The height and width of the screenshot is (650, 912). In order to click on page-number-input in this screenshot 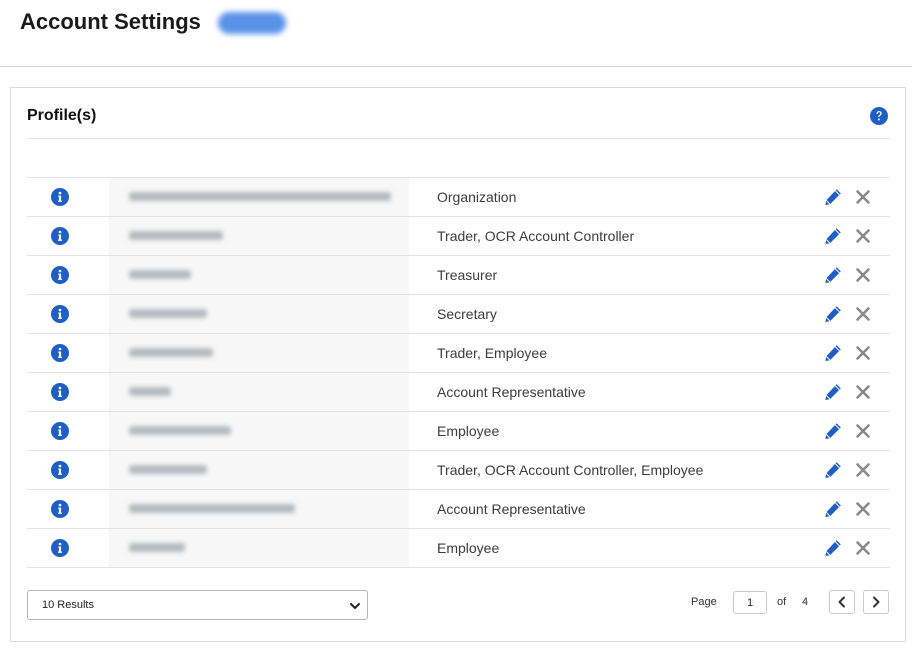, I will do `click(750, 602)`.